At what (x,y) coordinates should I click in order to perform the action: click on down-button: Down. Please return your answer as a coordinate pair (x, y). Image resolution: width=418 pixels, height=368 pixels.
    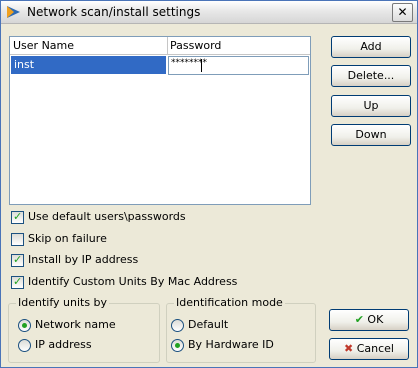
    Looking at the image, I should click on (371, 135).